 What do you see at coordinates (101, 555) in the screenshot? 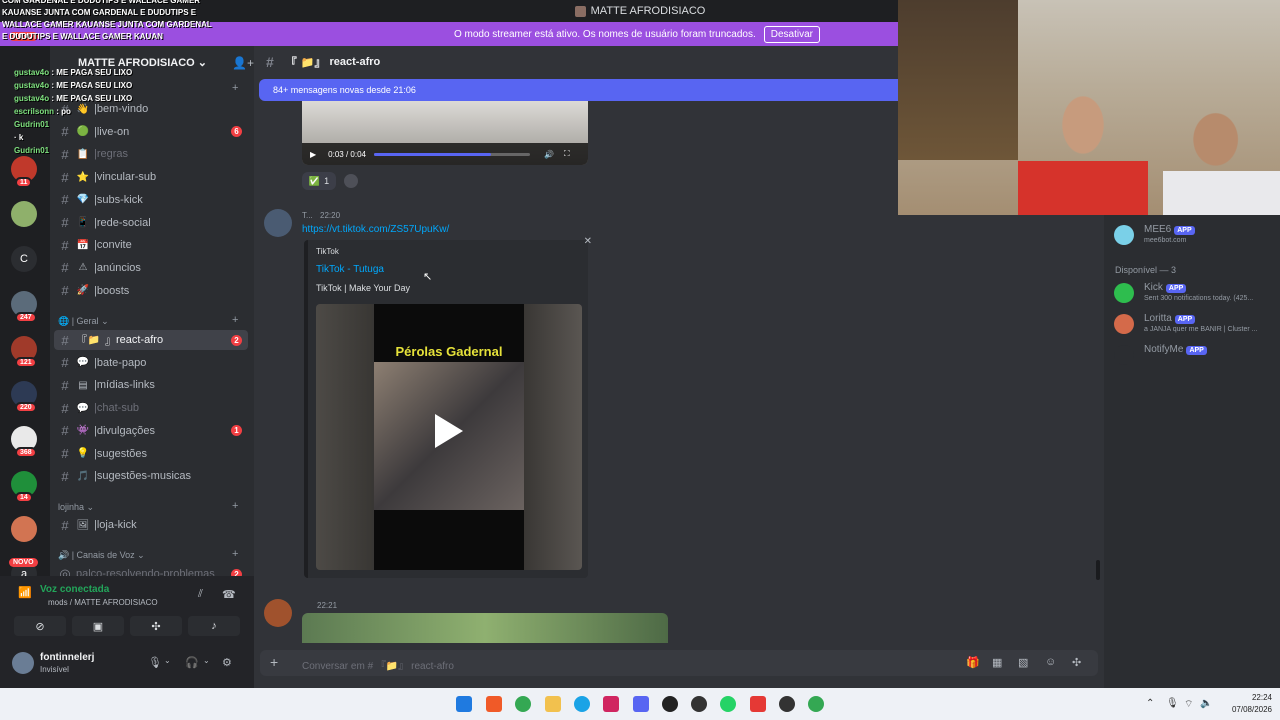
I see `category-voice: 🔊 | Canais de Voz ⌄` at bounding box center [101, 555].